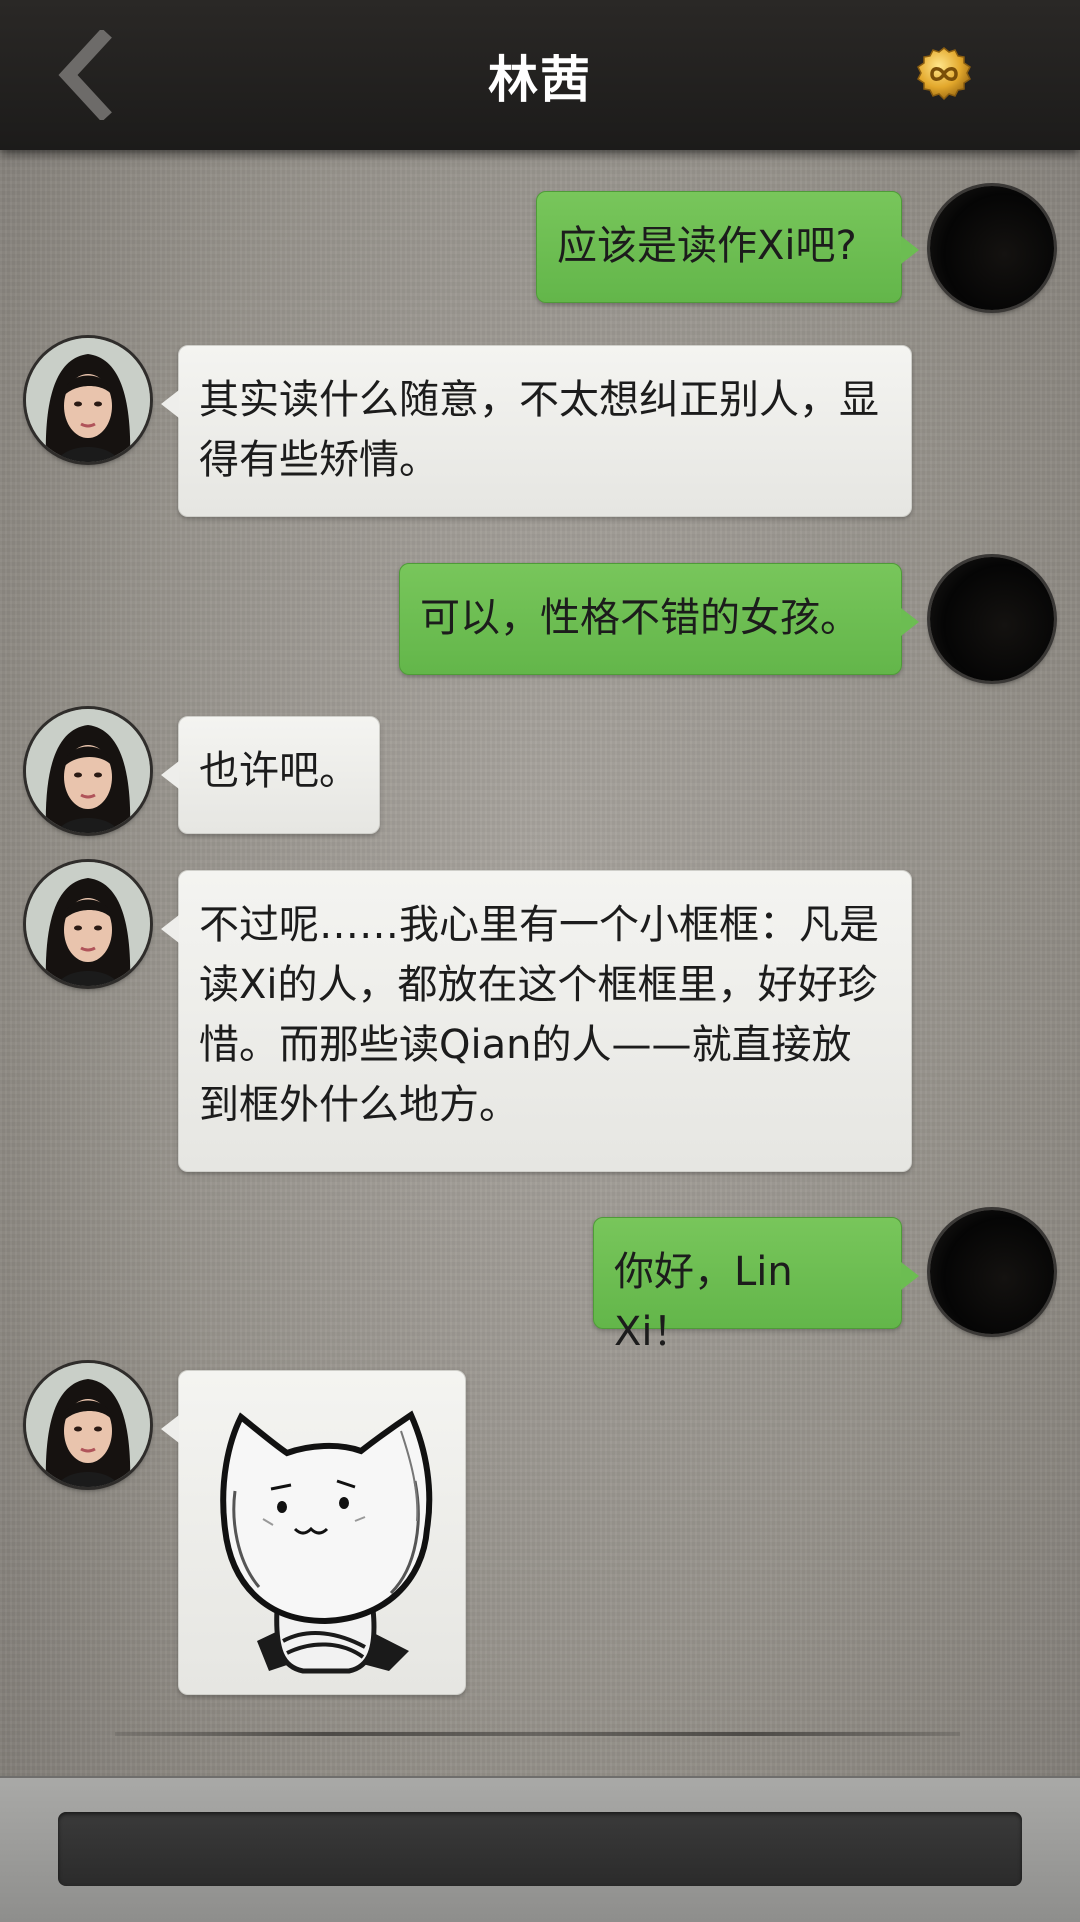  I want to click on message-bubble-incoming: 也许吧。, so click(270, 775).